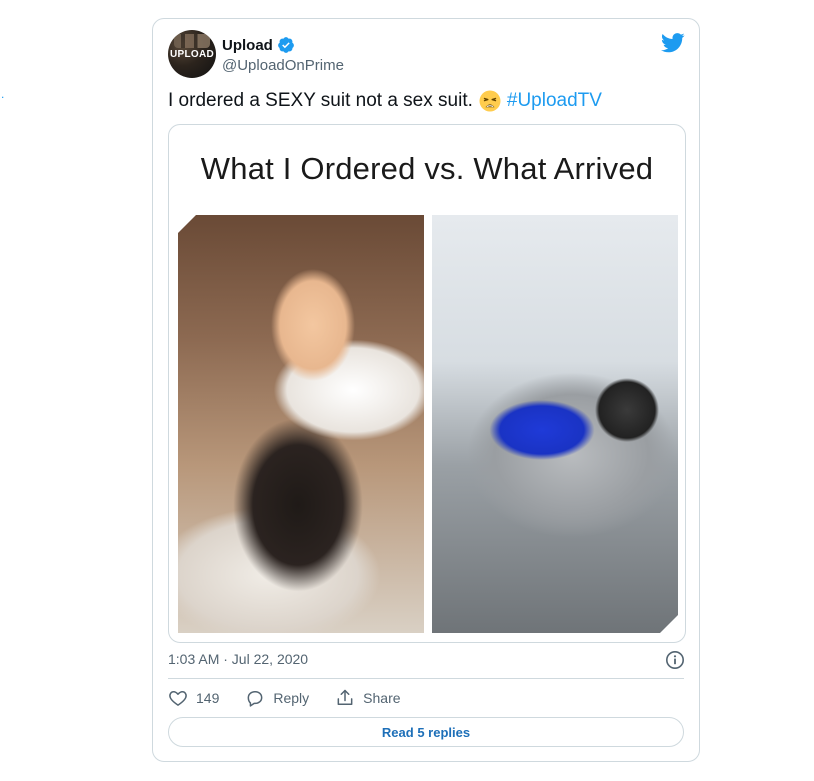 The height and width of the screenshot is (781, 814). Describe the element at coordinates (283, 65) in the screenshot. I see `author-handle: @UploadOnPrime` at that location.